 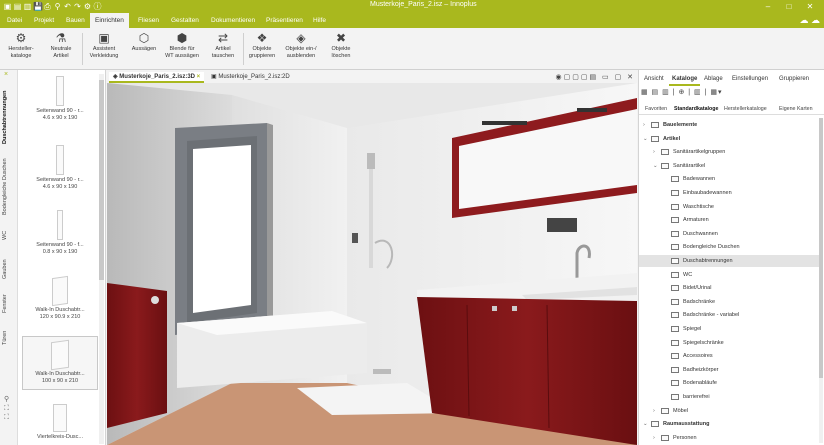 I want to click on app-logo-icon: ▣, so click(x=7, y=6).